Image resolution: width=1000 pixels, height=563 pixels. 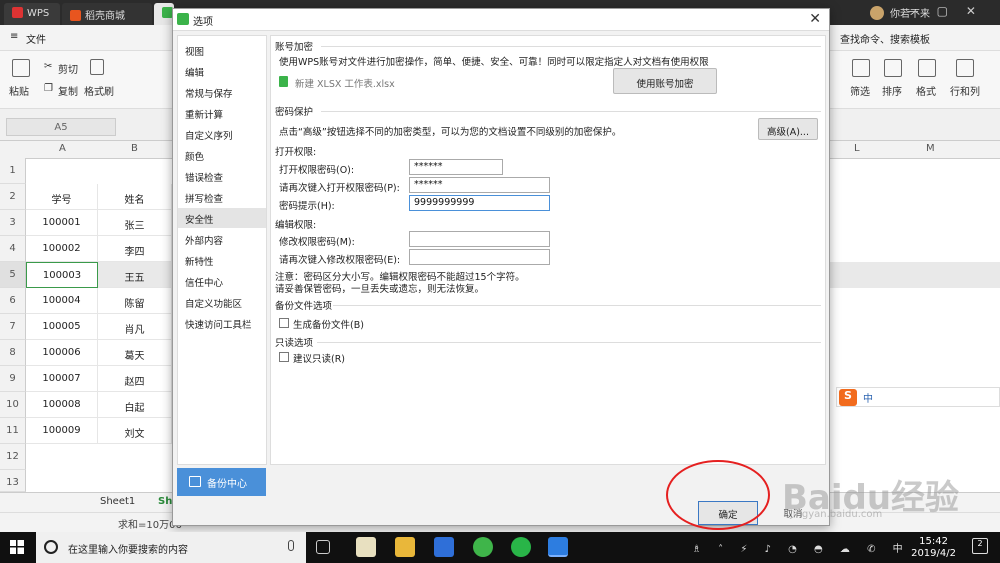 What do you see at coordinates (134, 148) in the screenshot?
I see `column-header-b: B` at bounding box center [134, 148].